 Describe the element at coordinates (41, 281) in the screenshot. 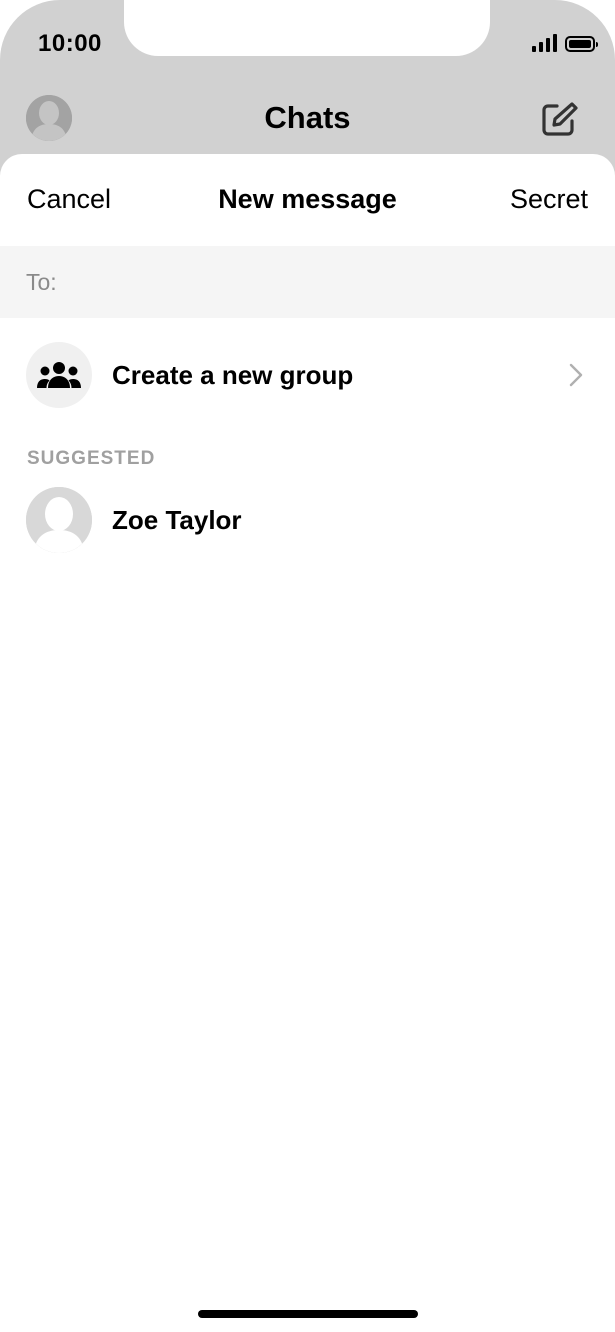

I see `to-label: To:` at that location.